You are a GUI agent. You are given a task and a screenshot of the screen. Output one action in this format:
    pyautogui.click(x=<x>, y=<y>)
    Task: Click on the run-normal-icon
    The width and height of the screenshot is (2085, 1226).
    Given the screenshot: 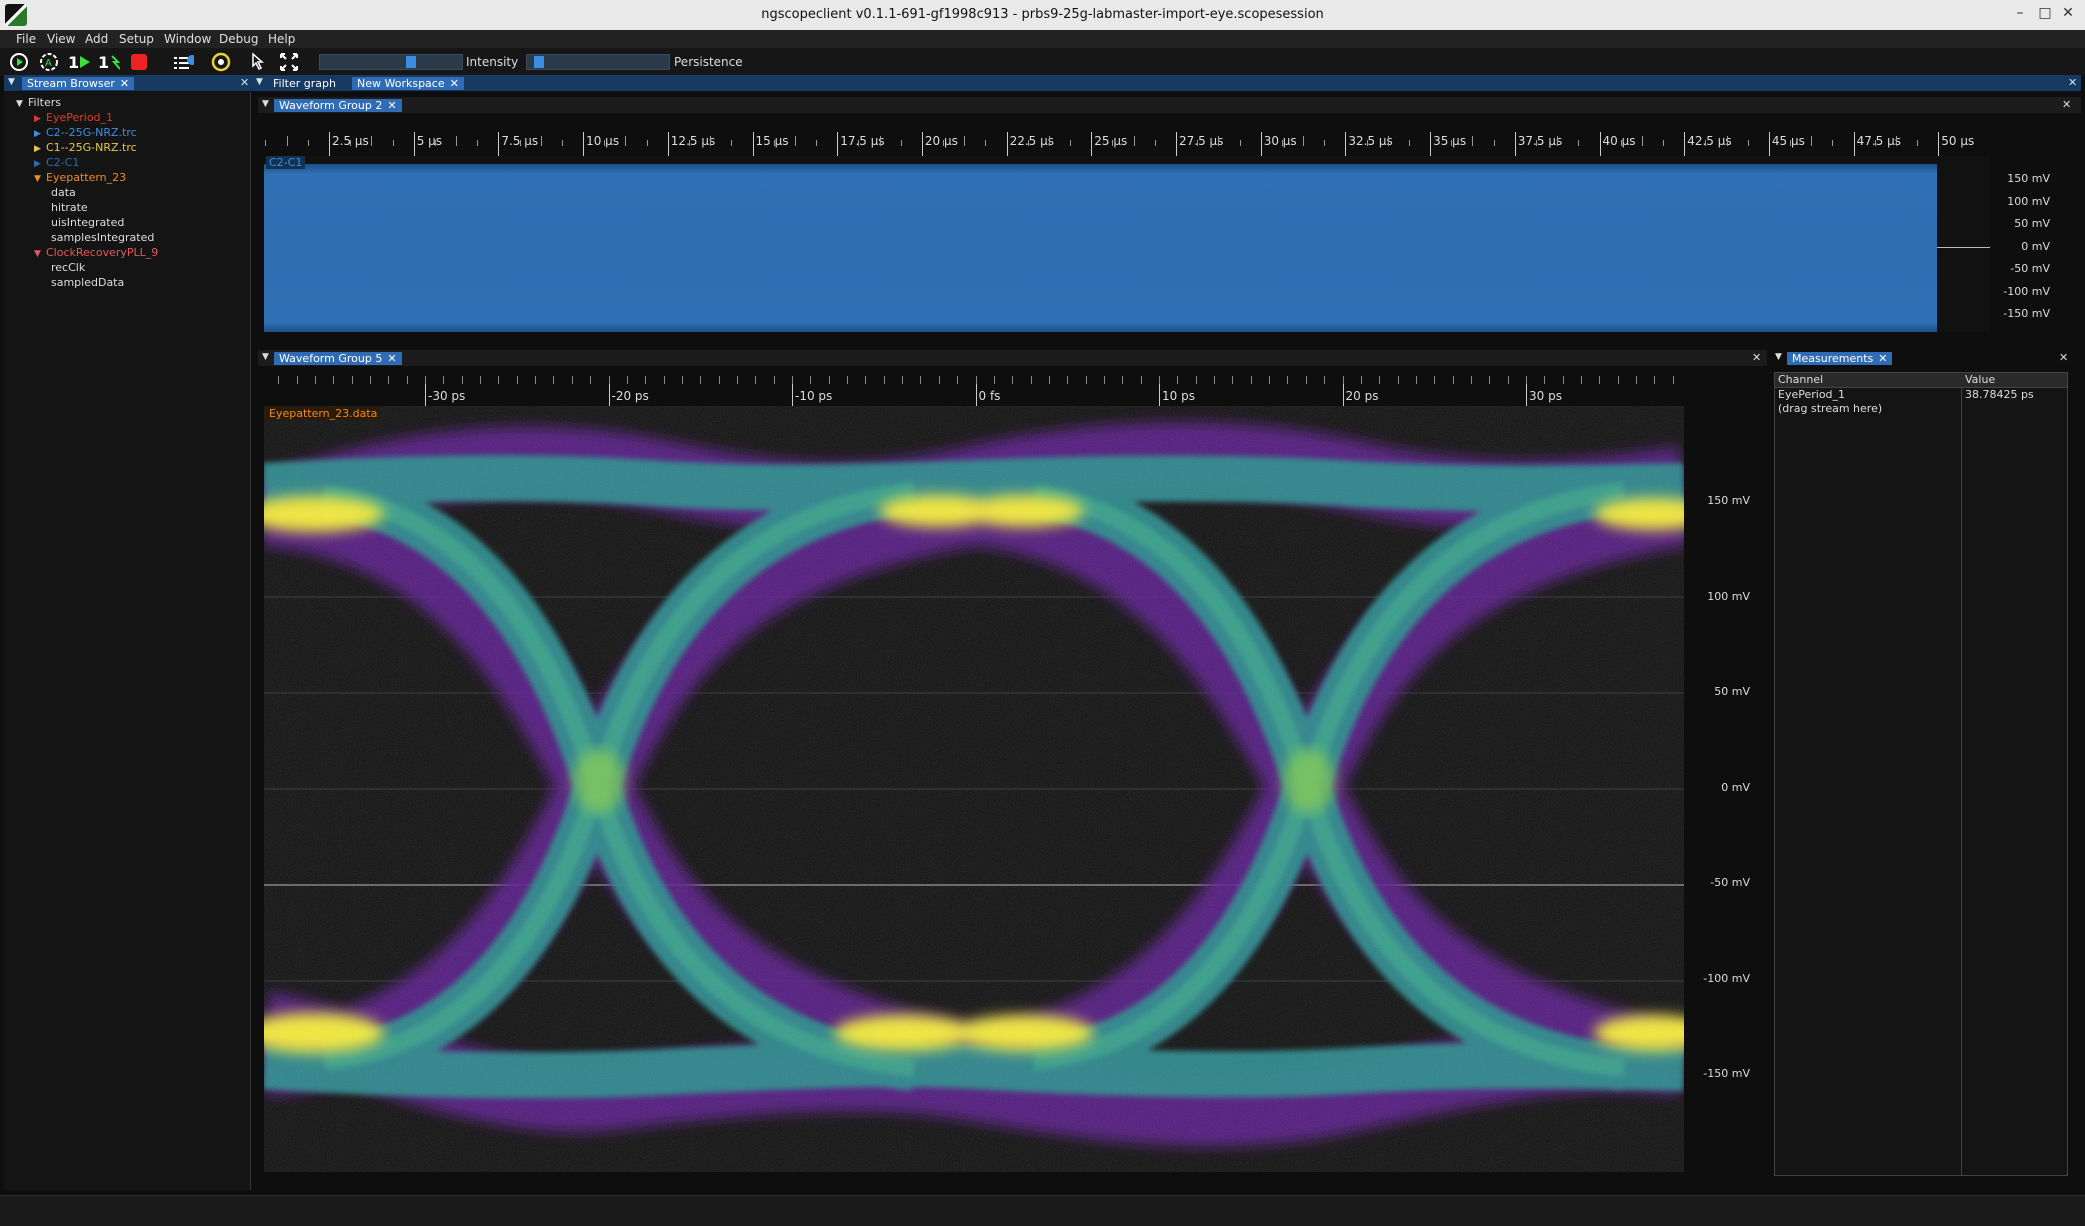 What is the action you would take?
    pyautogui.click(x=19, y=62)
    